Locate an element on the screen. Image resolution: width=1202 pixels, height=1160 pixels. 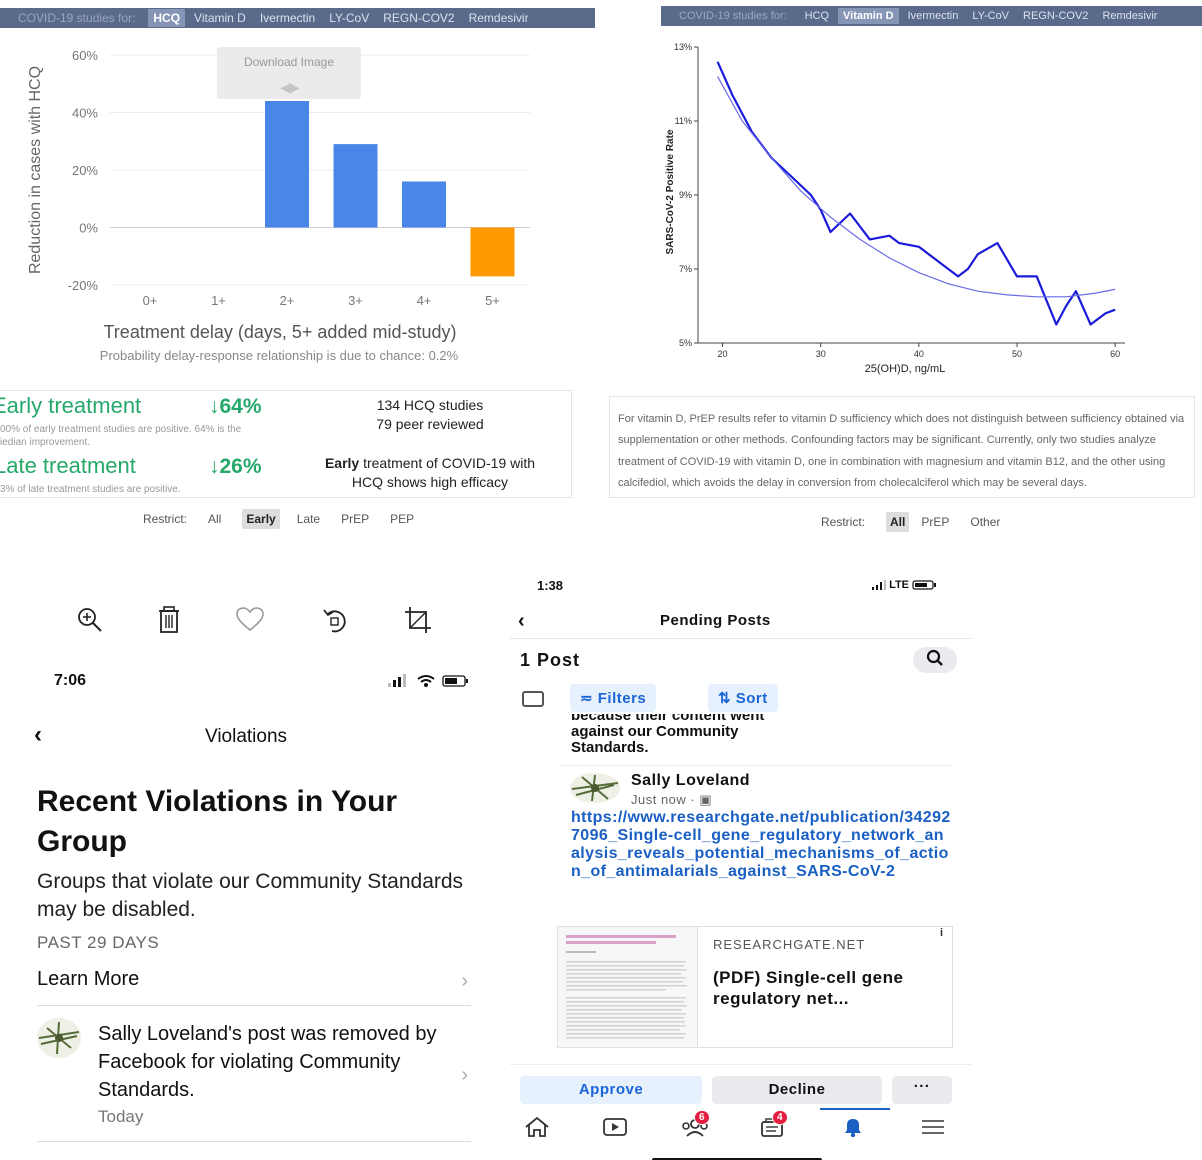
post-timestamp: Just now · ▣ is located at coordinates (671, 800).